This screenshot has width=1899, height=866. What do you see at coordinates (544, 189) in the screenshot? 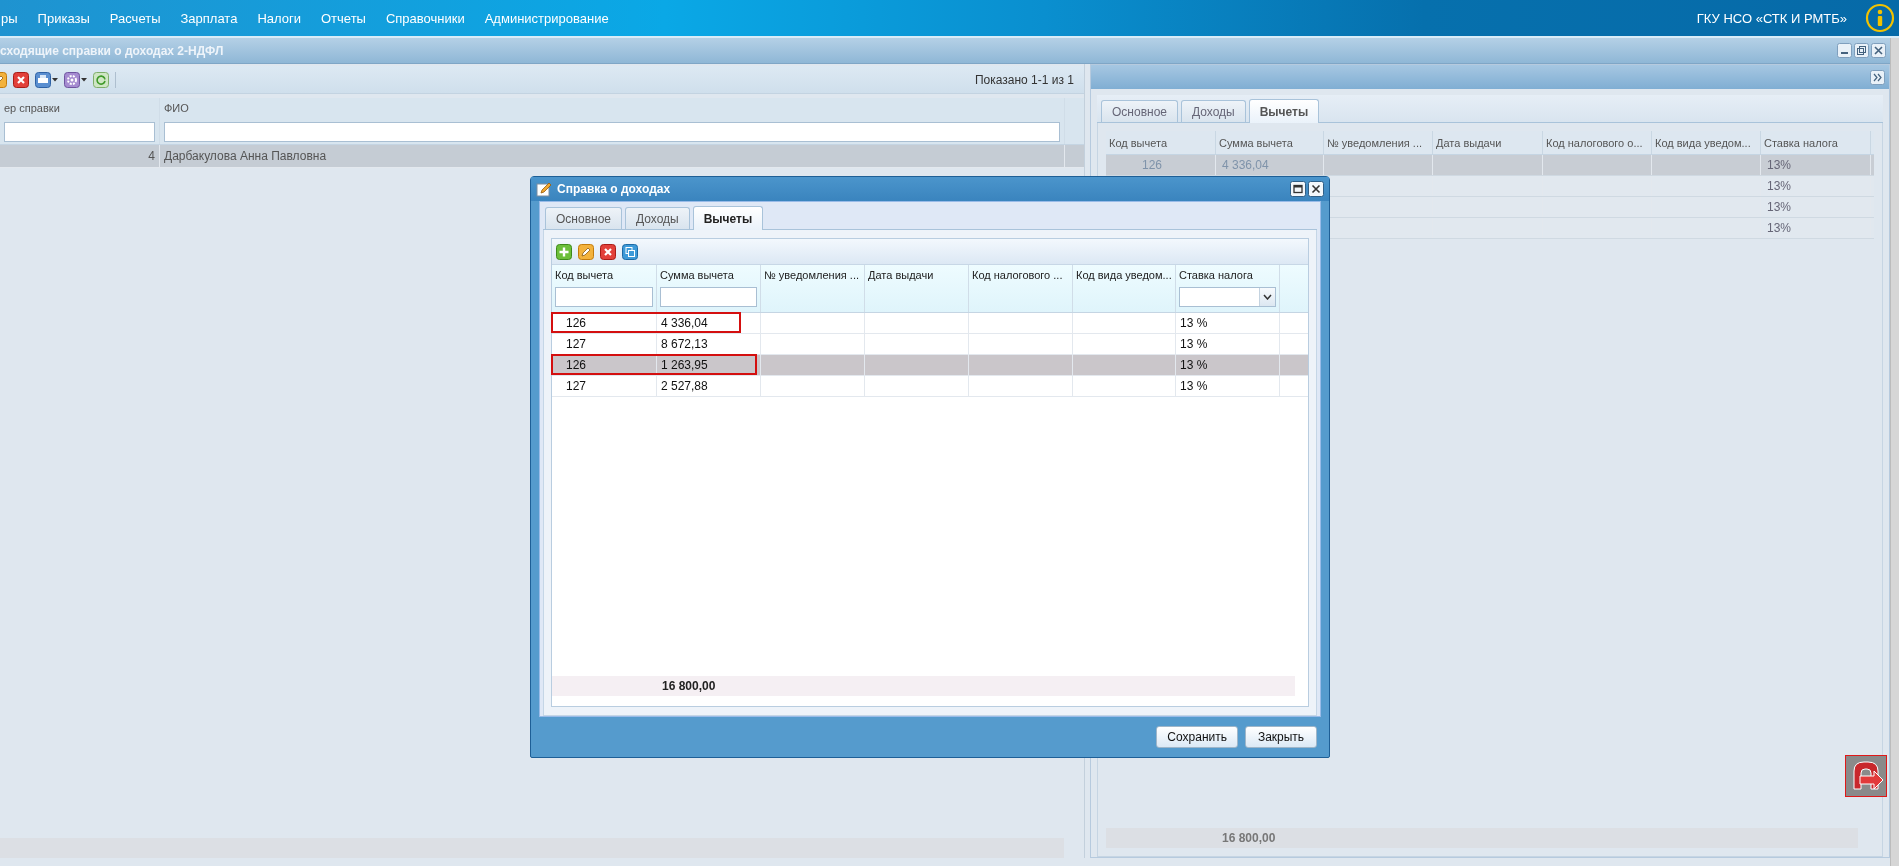
I see `edit-document-icon` at bounding box center [544, 189].